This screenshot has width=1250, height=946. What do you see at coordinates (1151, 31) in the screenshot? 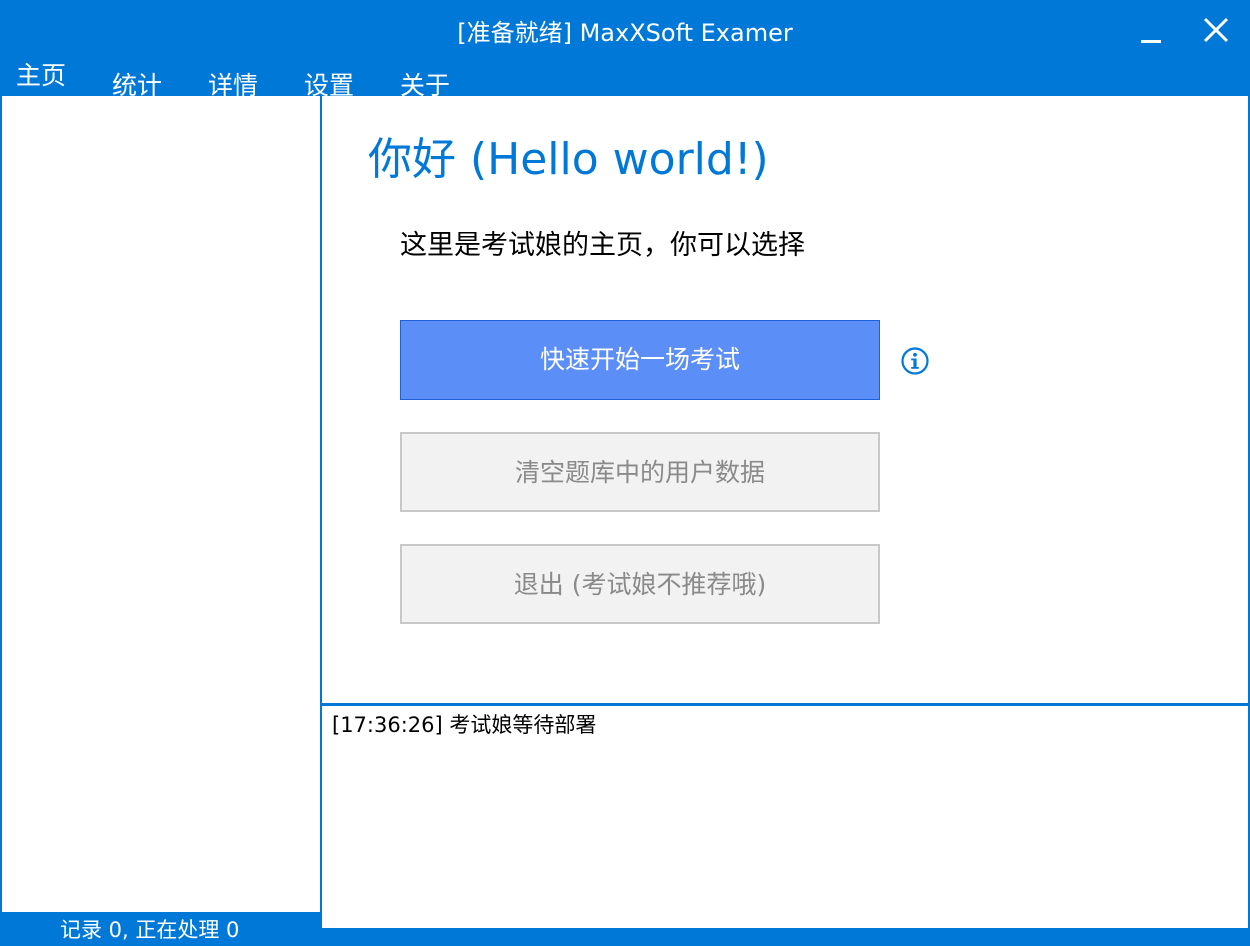
I see `minimize-button` at bounding box center [1151, 31].